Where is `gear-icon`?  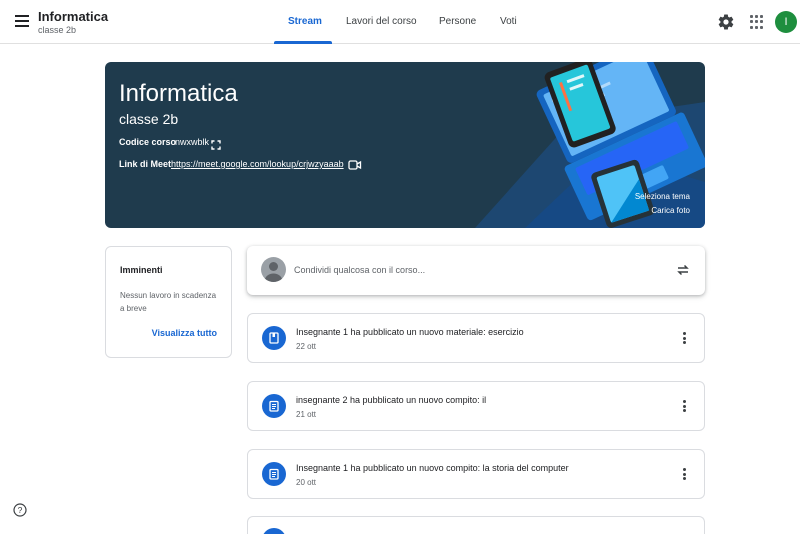 gear-icon is located at coordinates (726, 22).